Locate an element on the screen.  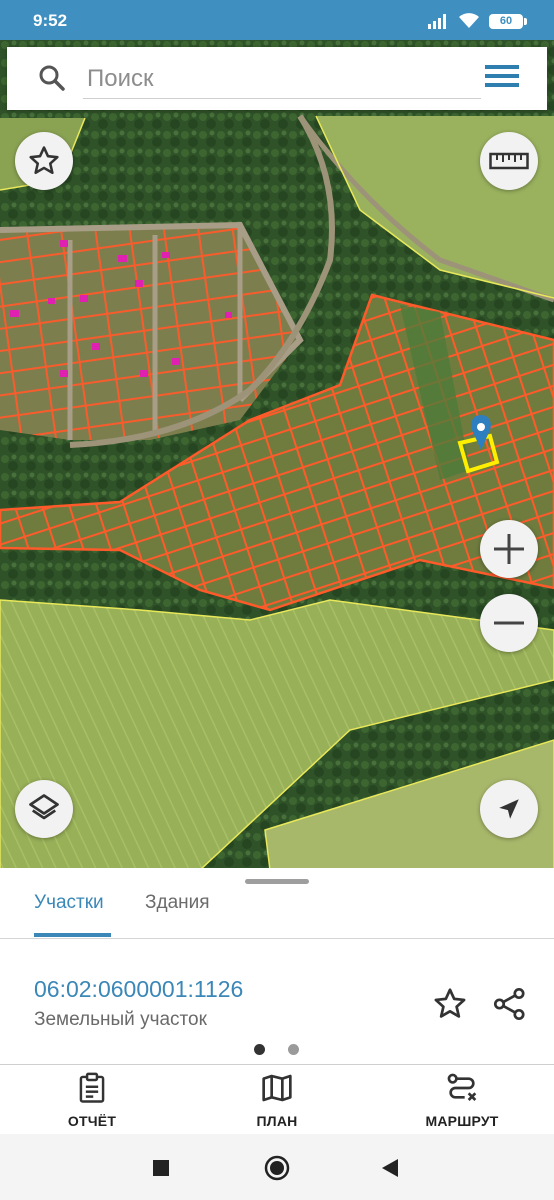
search-icon is located at coordinates (52, 78).